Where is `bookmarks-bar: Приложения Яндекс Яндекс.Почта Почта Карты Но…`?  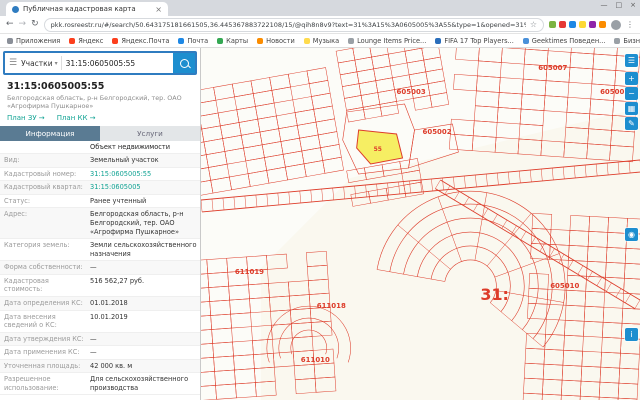
bookmarks-bar: Приложения Яндекс Яндекс.Почта Почта Карты Но… is located at coordinates (320, 41).